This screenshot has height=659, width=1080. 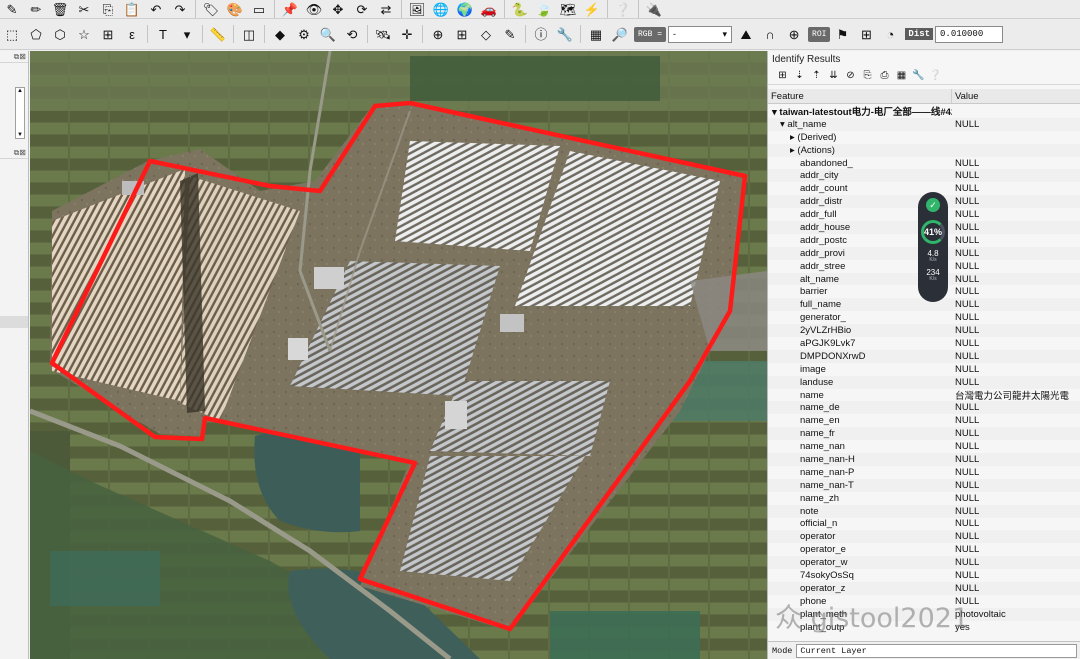 I want to click on refresh-icon: ⟲, so click(x=352, y=34).